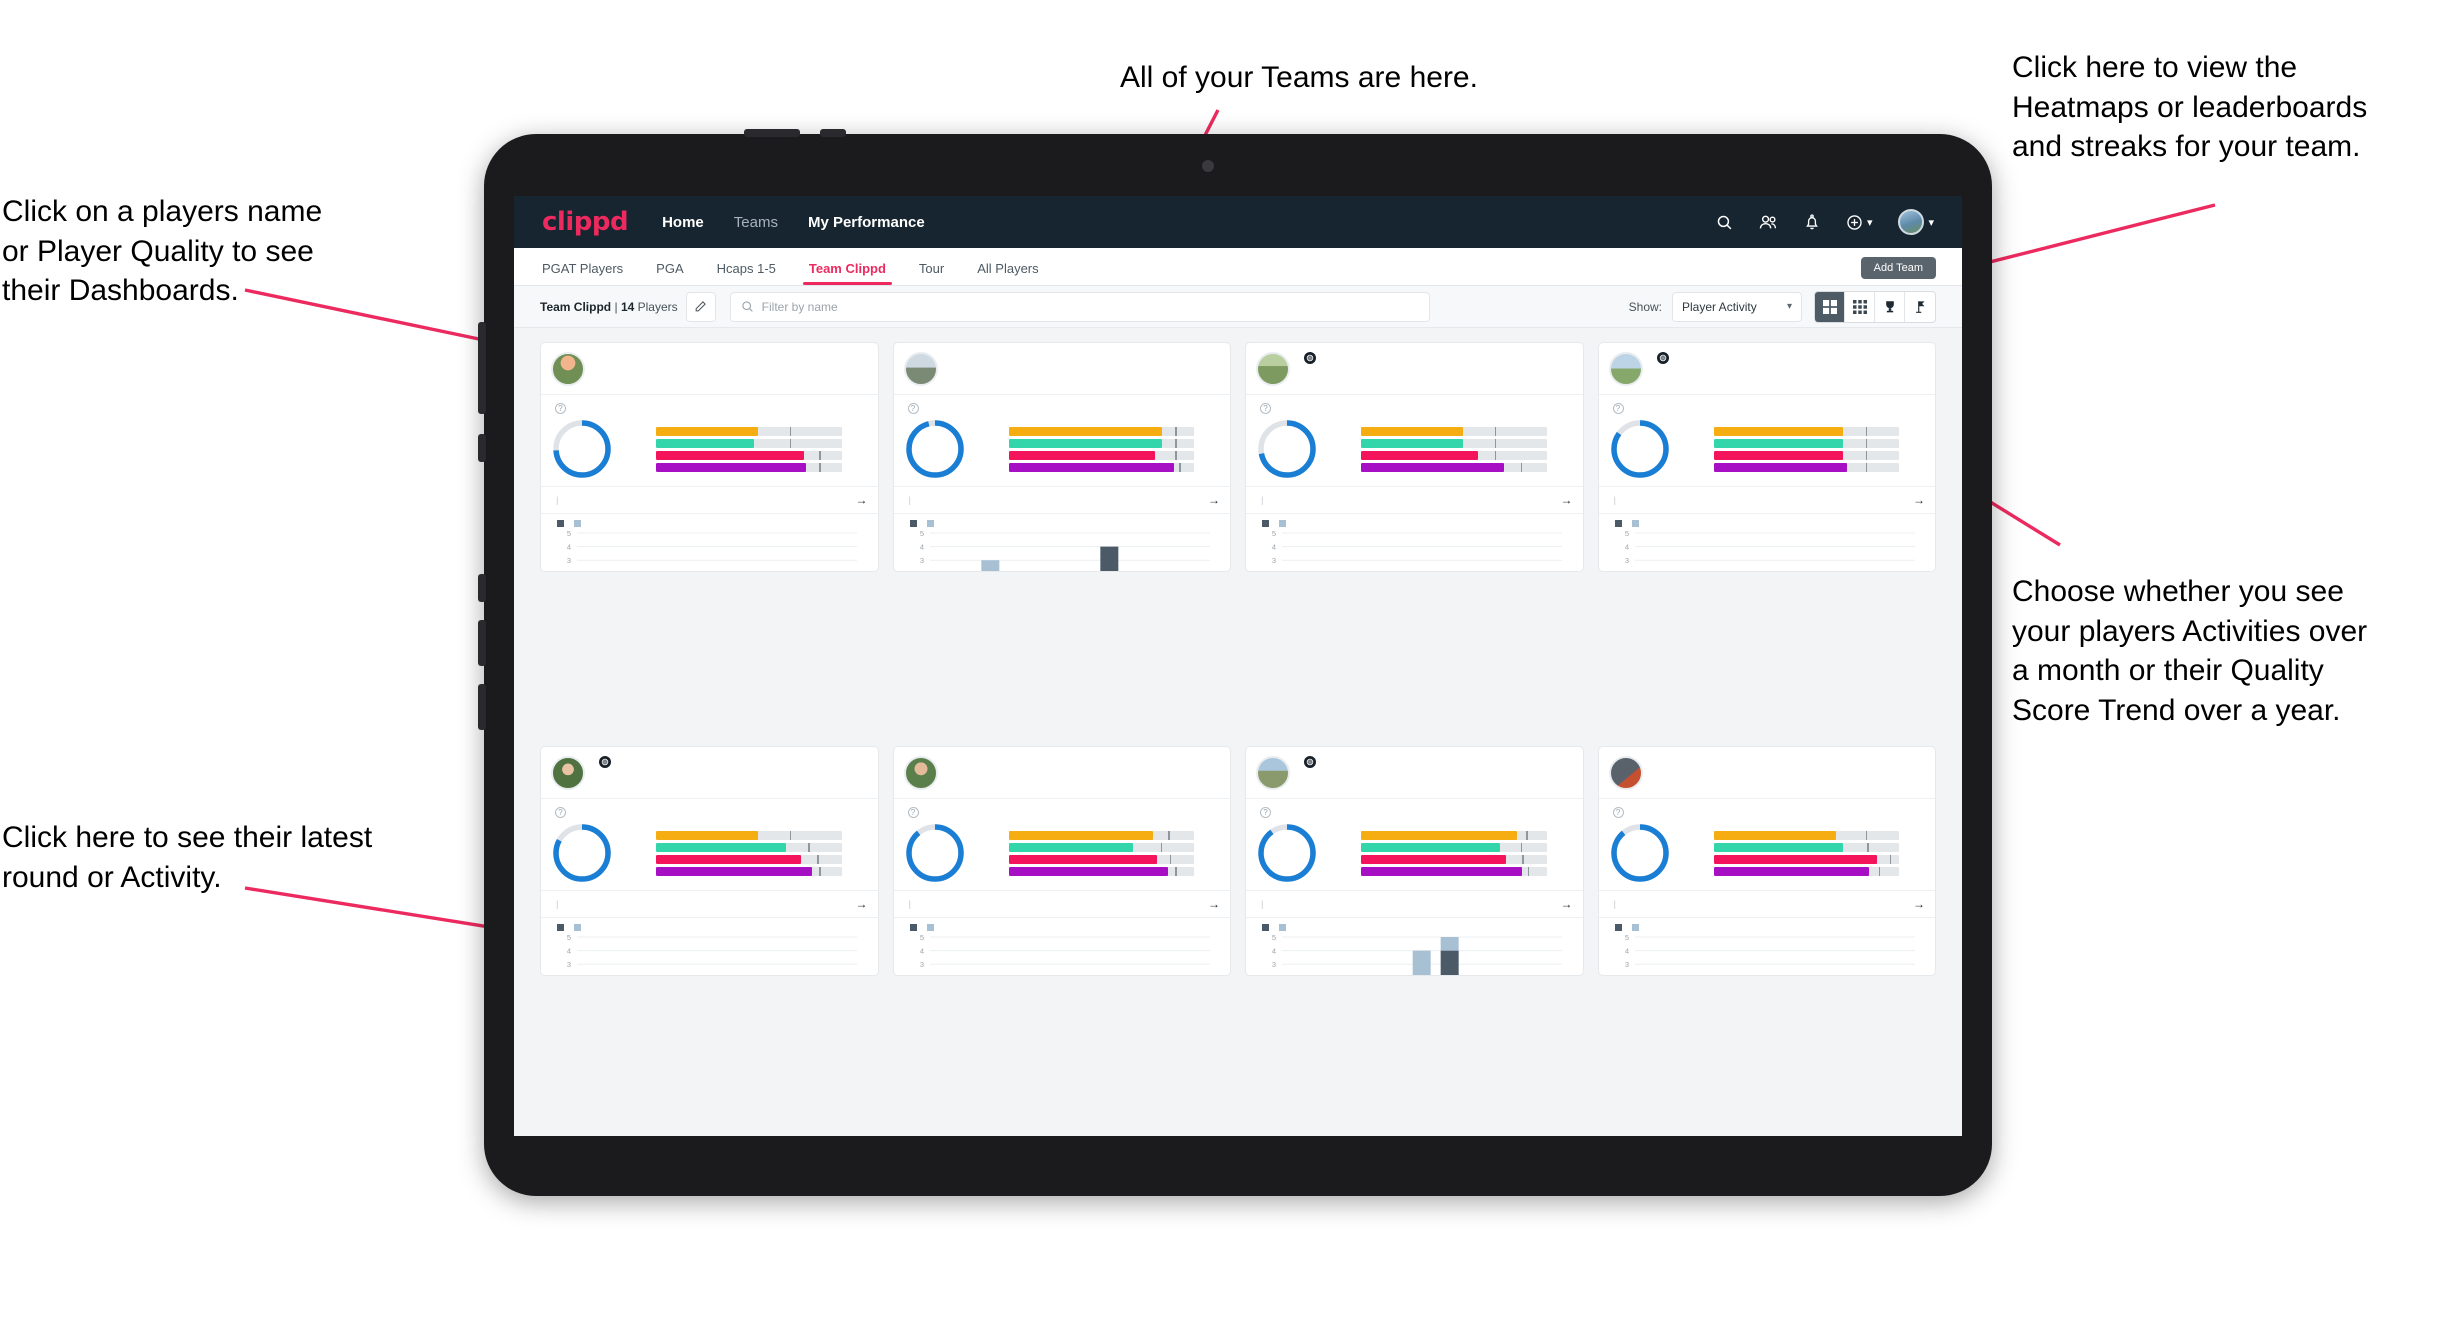 This screenshot has width=2452, height=1319. Describe the element at coordinates (1724, 222) in the screenshot. I see `search-icon` at that location.